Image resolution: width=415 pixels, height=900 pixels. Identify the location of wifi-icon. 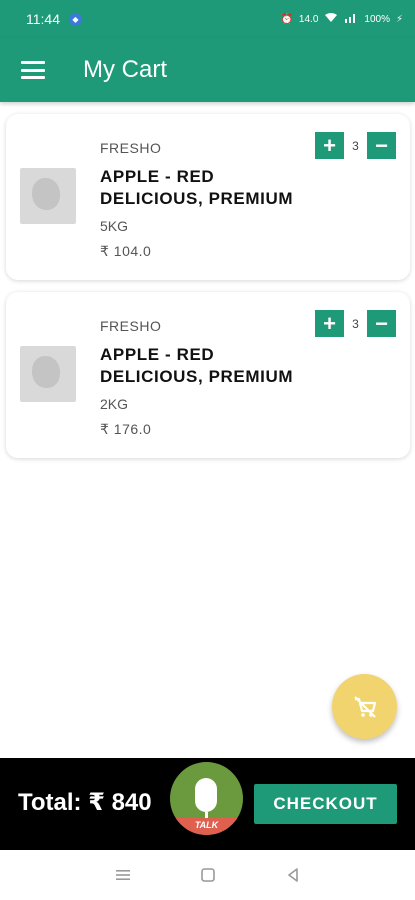
(331, 19).